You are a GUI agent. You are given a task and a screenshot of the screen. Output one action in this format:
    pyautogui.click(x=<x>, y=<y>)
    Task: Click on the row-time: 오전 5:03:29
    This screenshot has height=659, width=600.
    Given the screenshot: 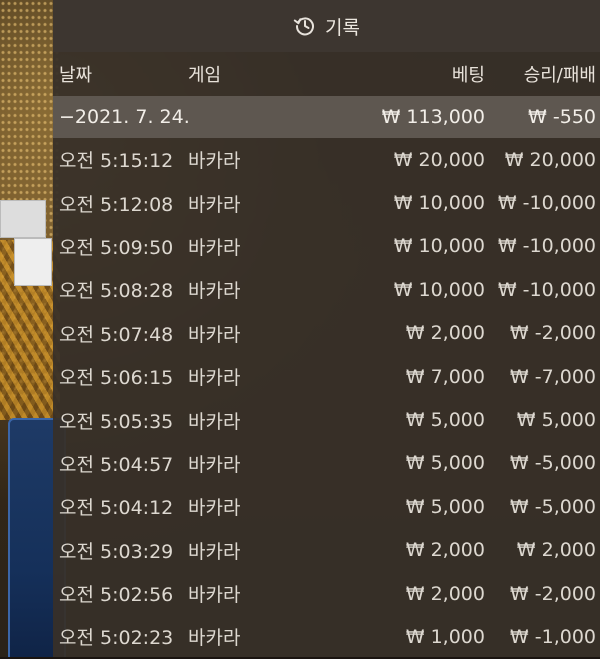 What is the action you would take?
    pyautogui.click(x=116, y=551)
    